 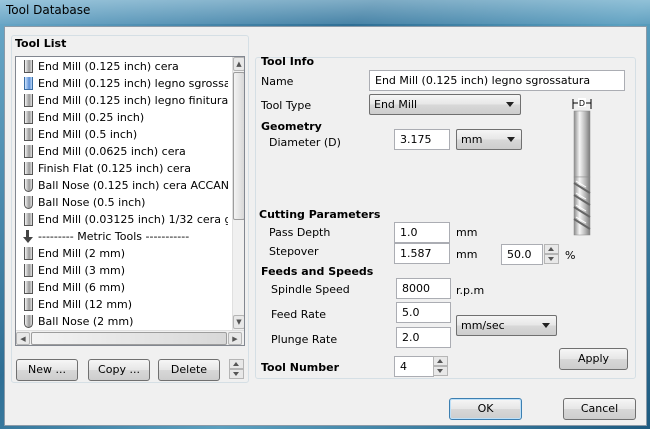 I want to click on tool-list-item: End Mill (0.25 inch), so click(x=122, y=117).